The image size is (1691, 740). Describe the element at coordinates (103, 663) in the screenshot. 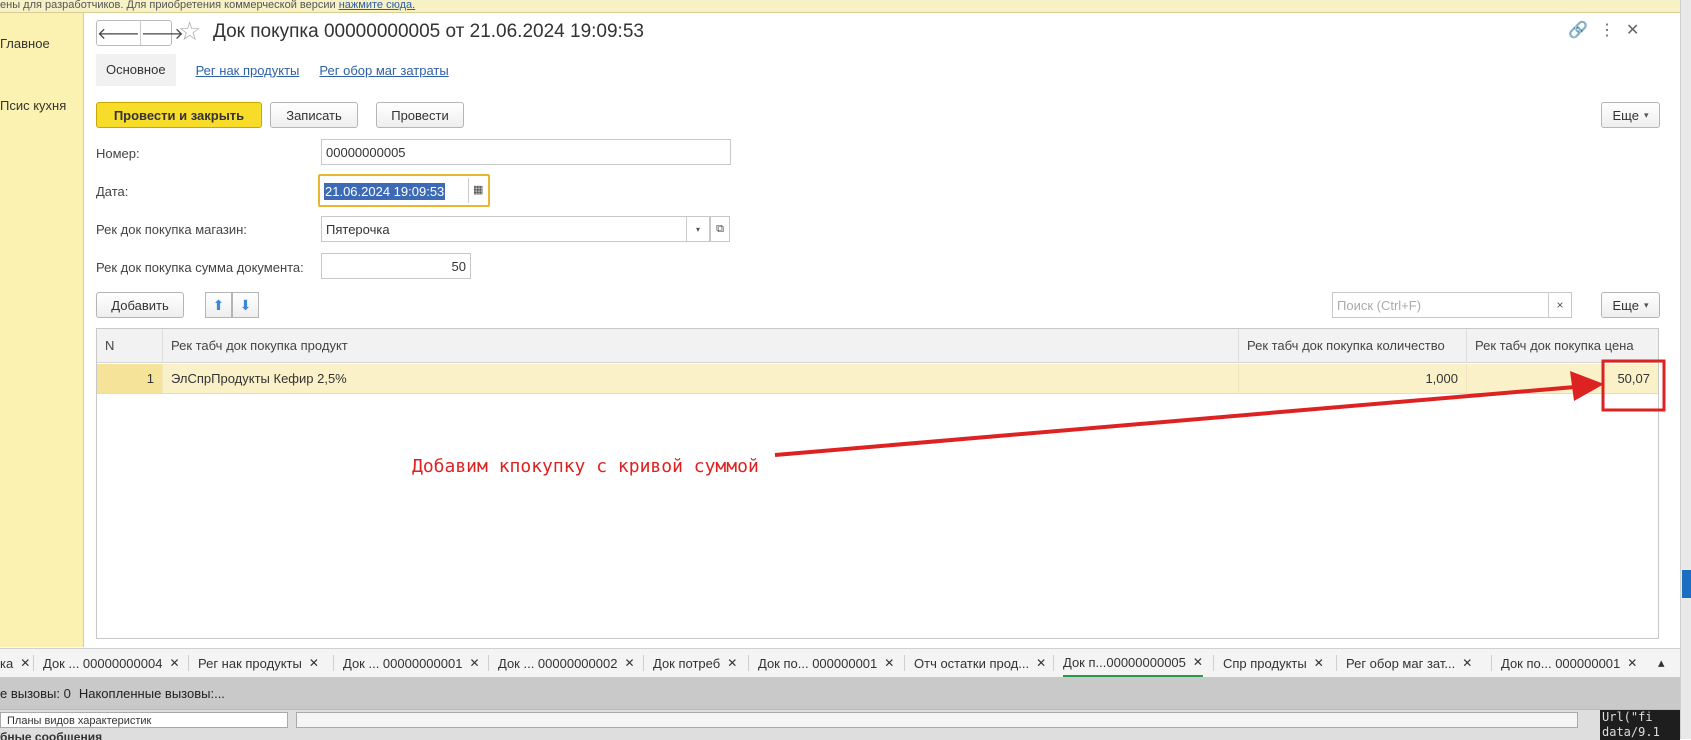

I see `window-tab-label: Док ... 00000000004` at that location.